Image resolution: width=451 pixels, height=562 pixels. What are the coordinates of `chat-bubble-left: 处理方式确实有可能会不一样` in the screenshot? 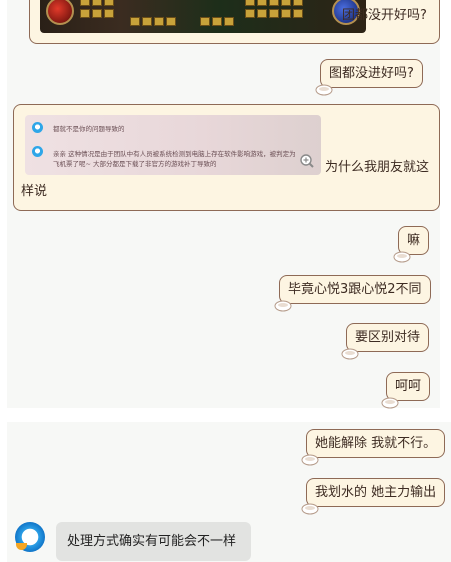 It's located at (153, 541).